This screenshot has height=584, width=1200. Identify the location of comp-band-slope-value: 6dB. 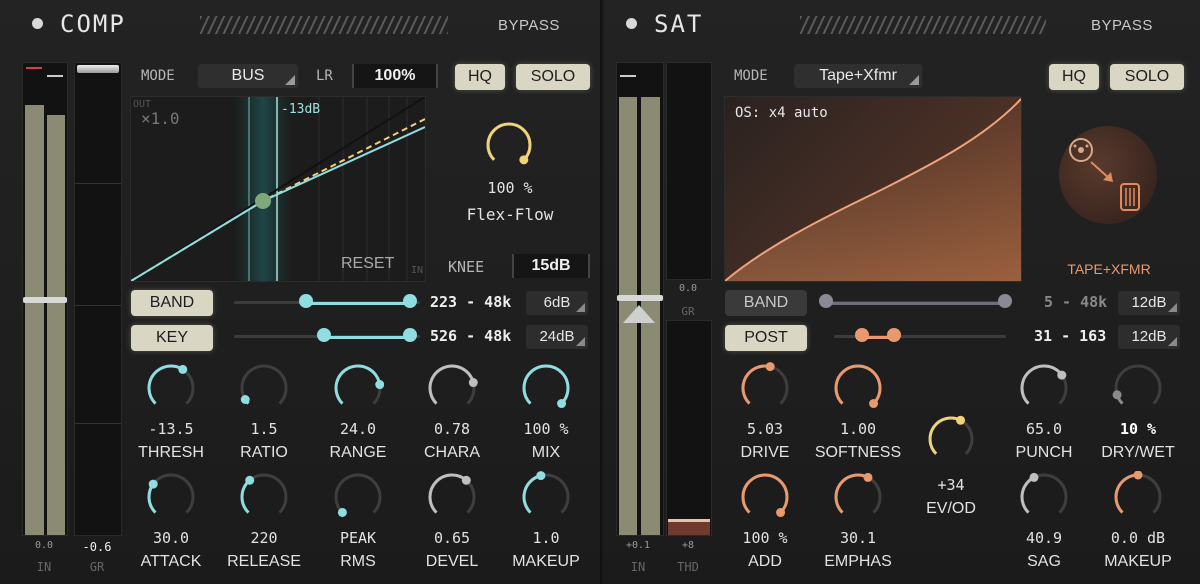
(557, 302).